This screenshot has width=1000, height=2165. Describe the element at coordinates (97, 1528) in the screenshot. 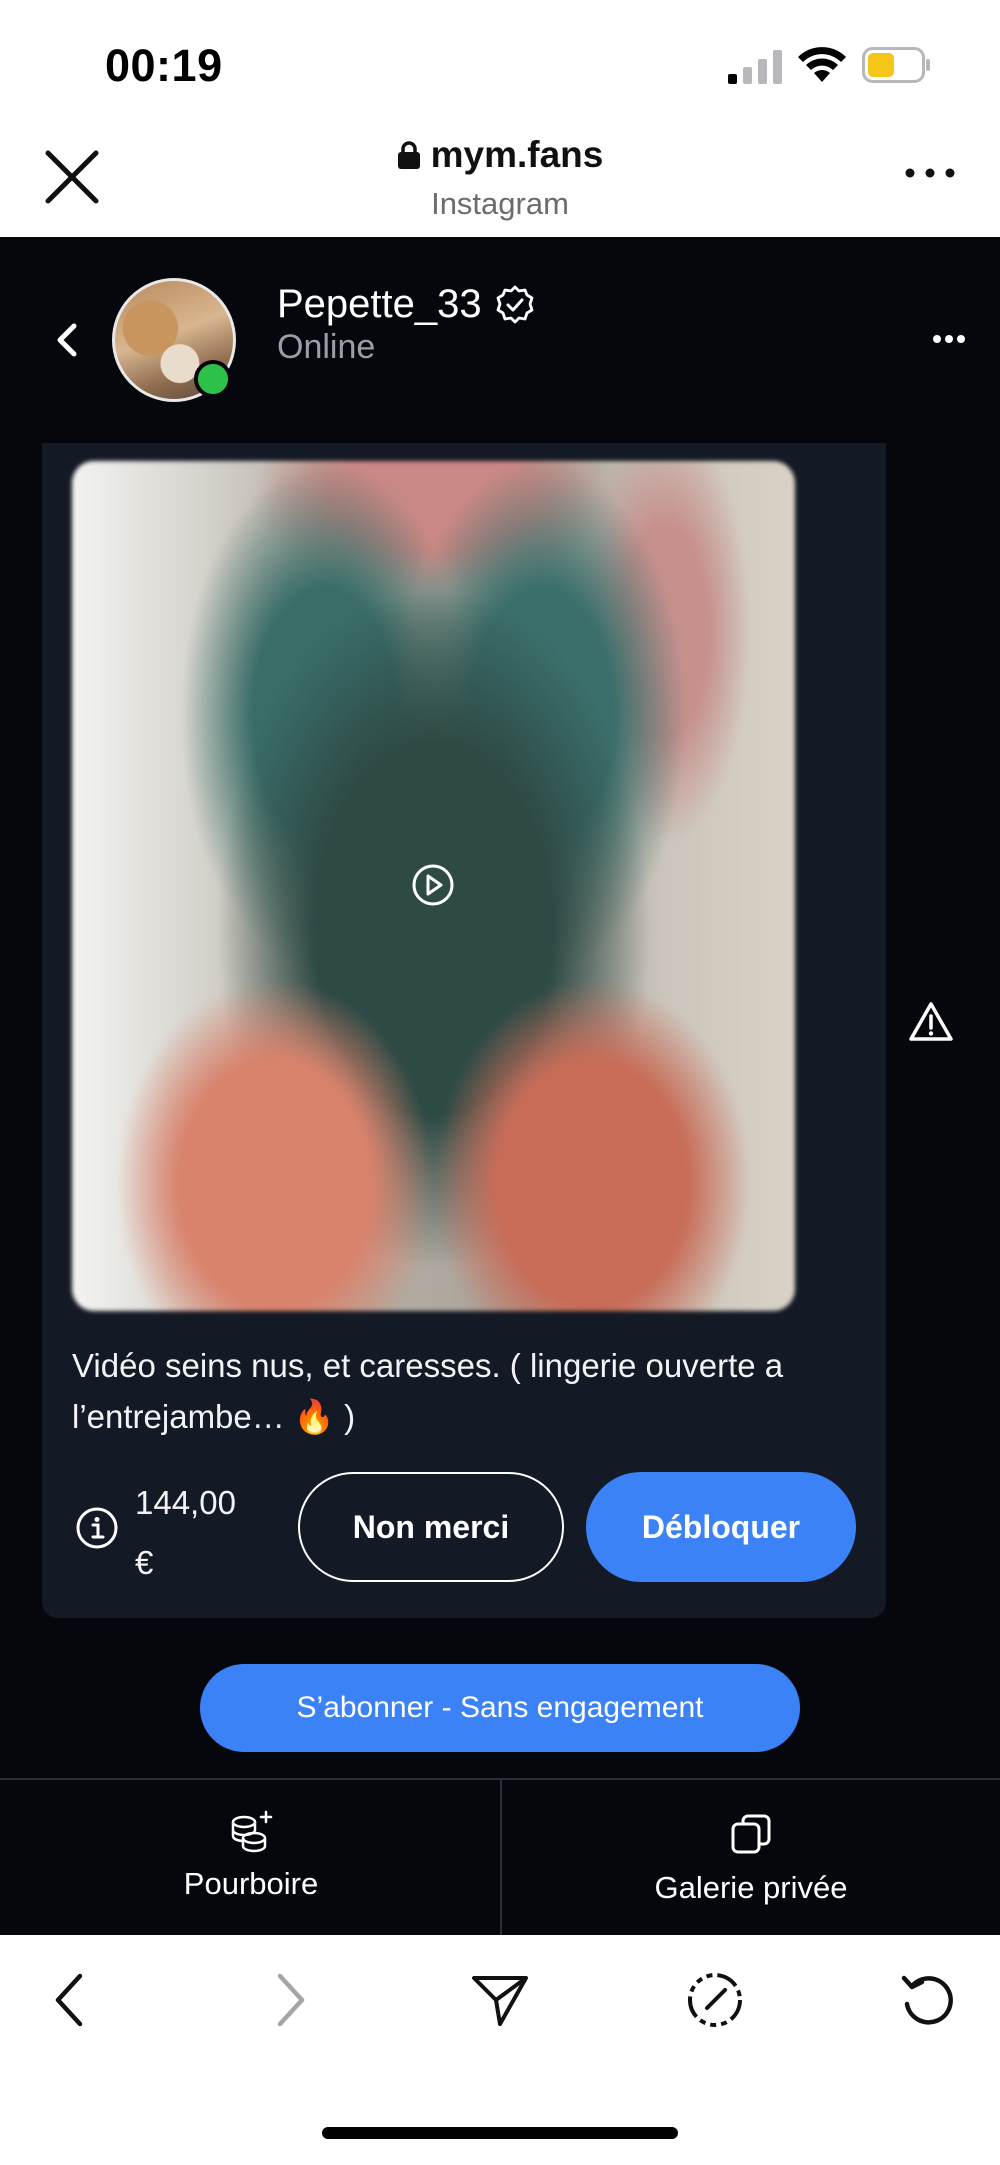

I see `info-icon` at that location.